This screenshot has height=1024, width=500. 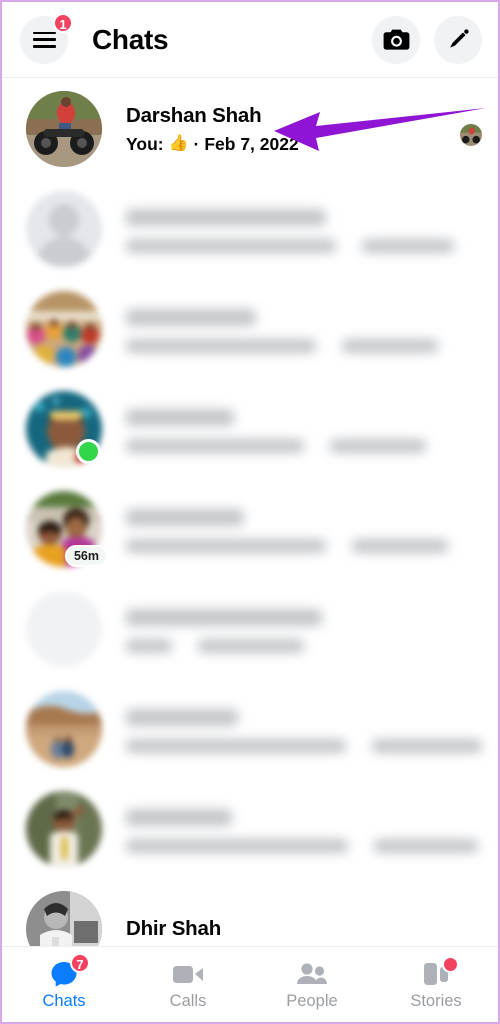 I want to click on chat-row-text: Darshan Shah You: 👍 · Feb 7, 2022, so click(x=293, y=129).